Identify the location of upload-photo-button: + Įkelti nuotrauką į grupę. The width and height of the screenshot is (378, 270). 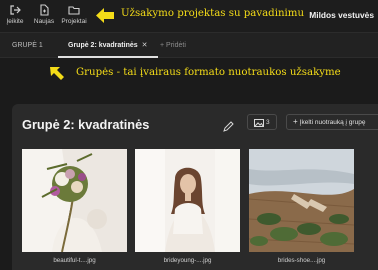
(332, 122).